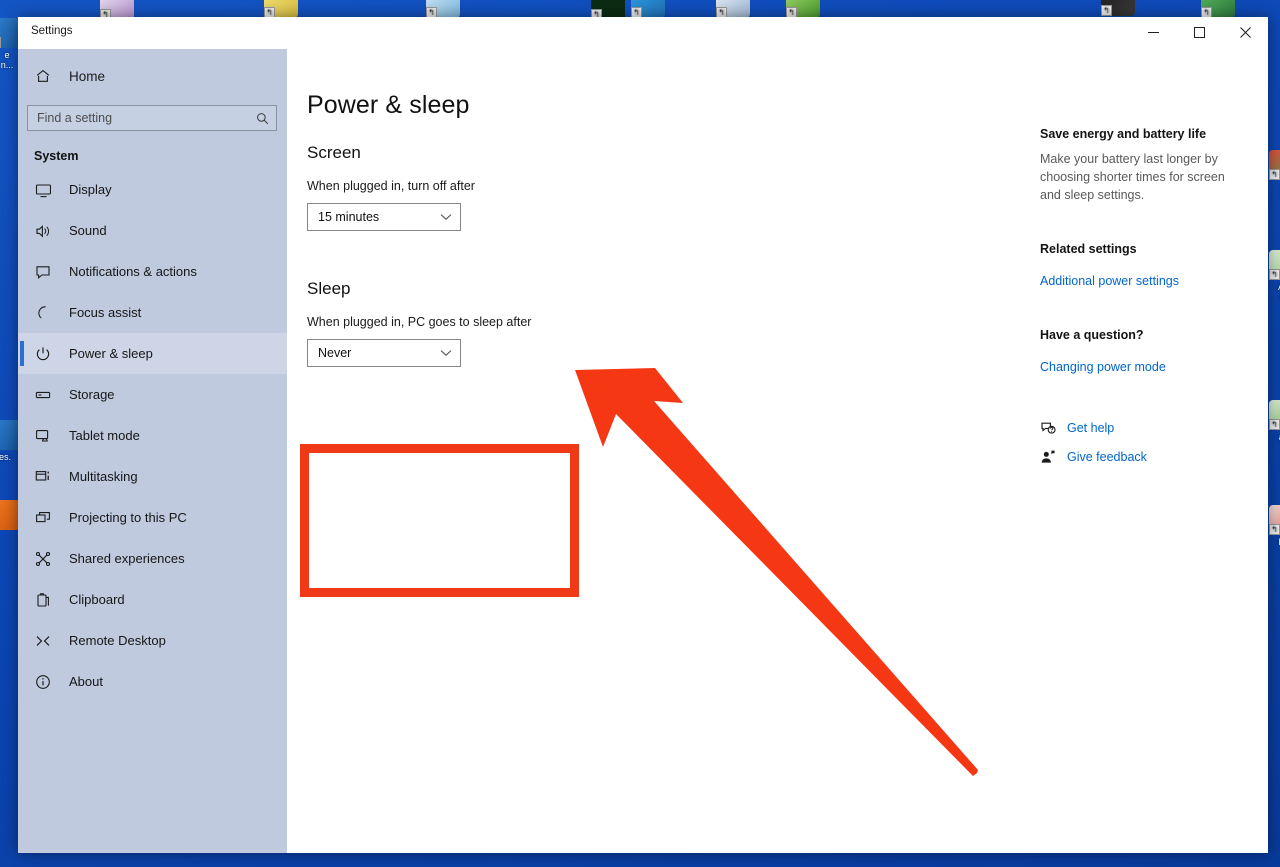 This screenshot has height=867, width=1280. I want to click on search-box, so click(152, 118).